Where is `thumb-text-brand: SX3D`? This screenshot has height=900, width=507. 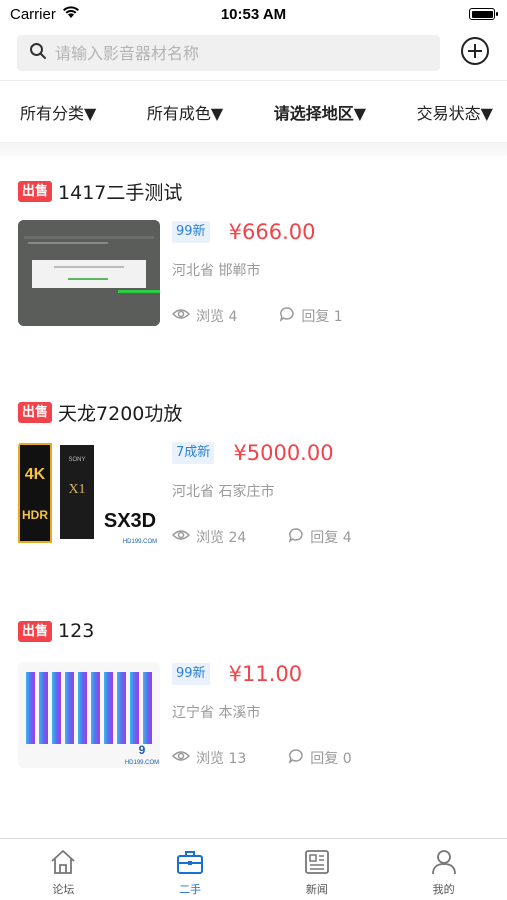
thumb-text-brand: SX3D is located at coordinates (130, 521).